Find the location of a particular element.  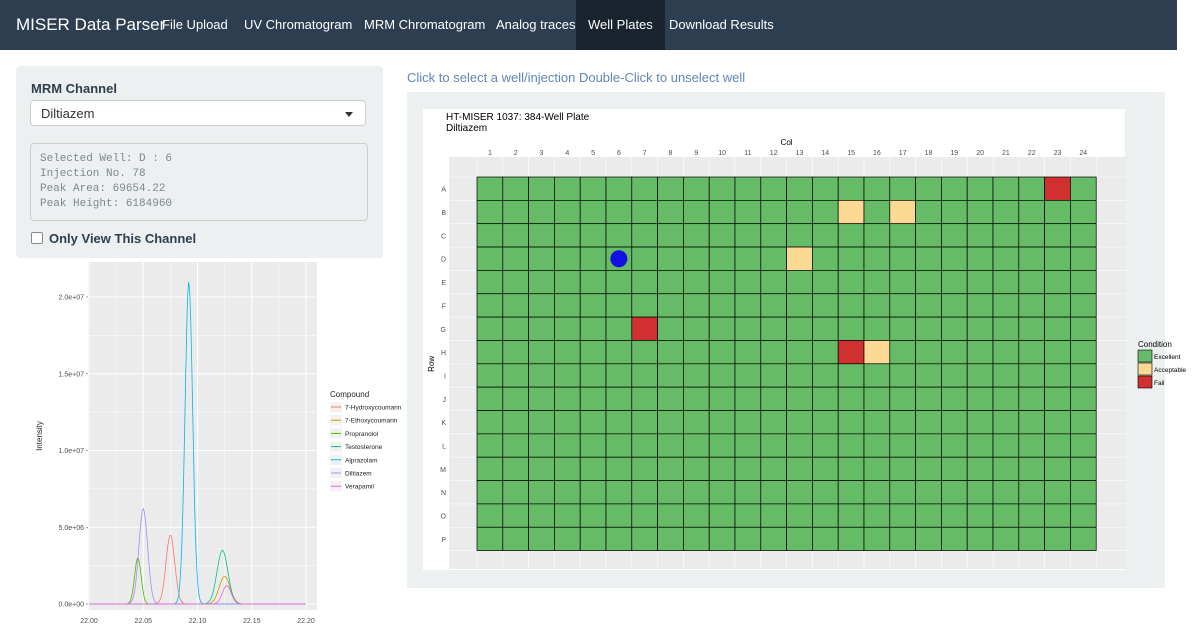

tab-download-results: Download Results is located at coordinates (721, 25).